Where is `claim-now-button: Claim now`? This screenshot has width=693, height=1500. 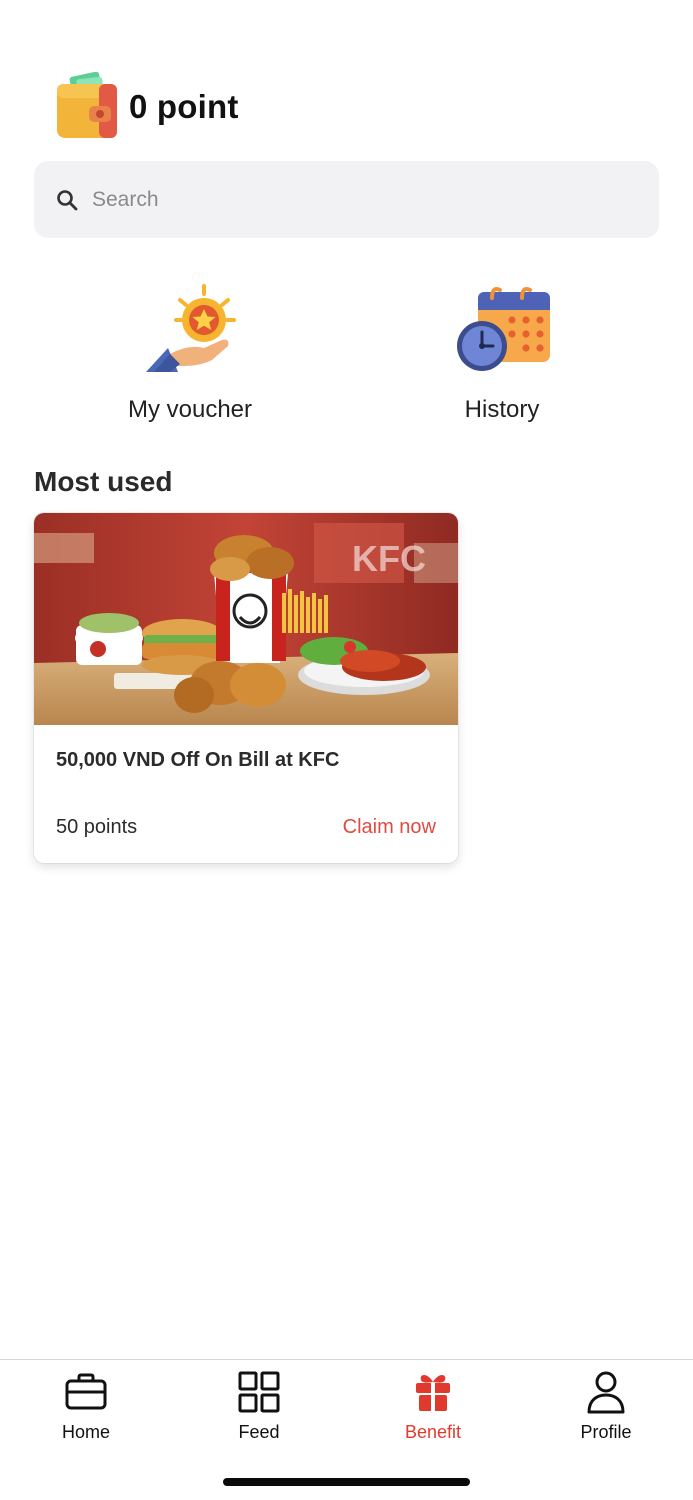
claim-now-button: Claim now is located at coordinates (389, 827).